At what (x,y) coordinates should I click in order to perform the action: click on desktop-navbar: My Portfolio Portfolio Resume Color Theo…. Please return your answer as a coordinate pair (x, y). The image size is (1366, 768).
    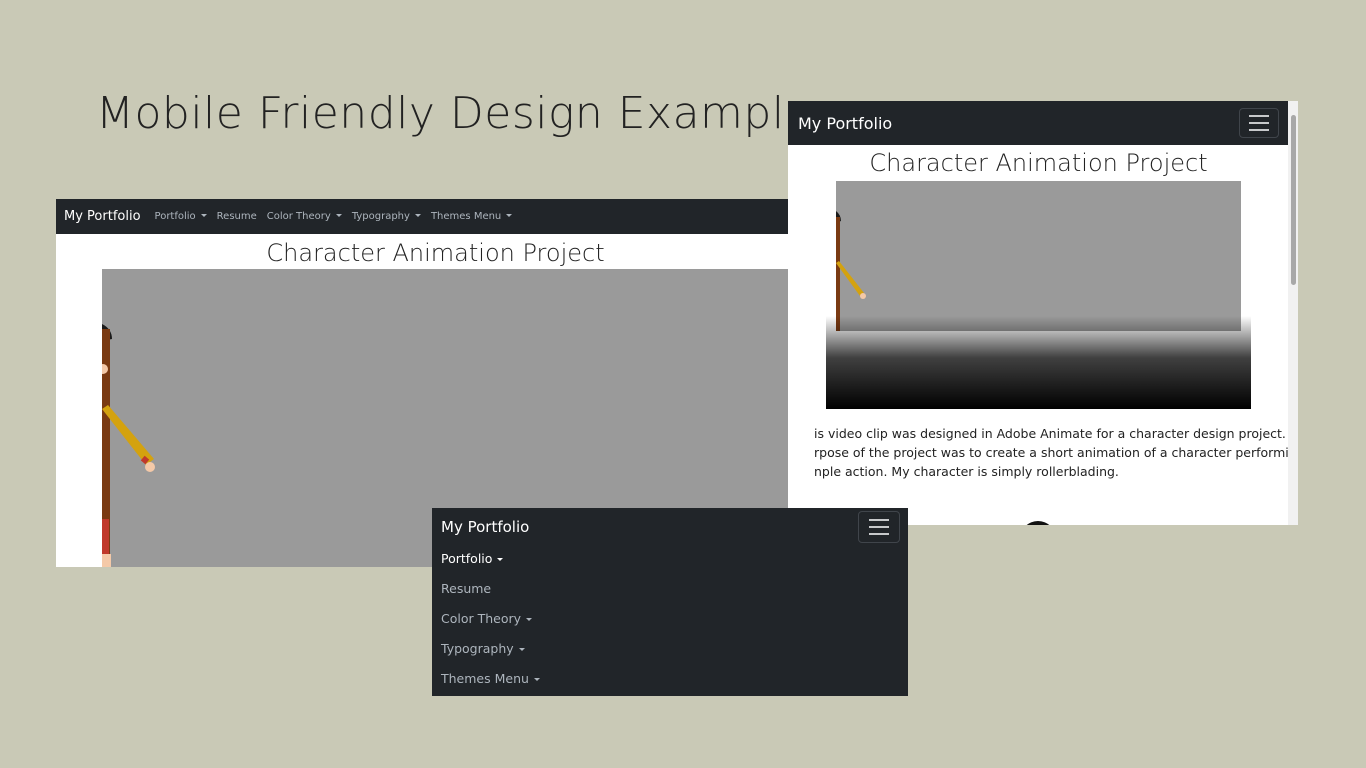
    Looking at the image, I should click on (435, 216).